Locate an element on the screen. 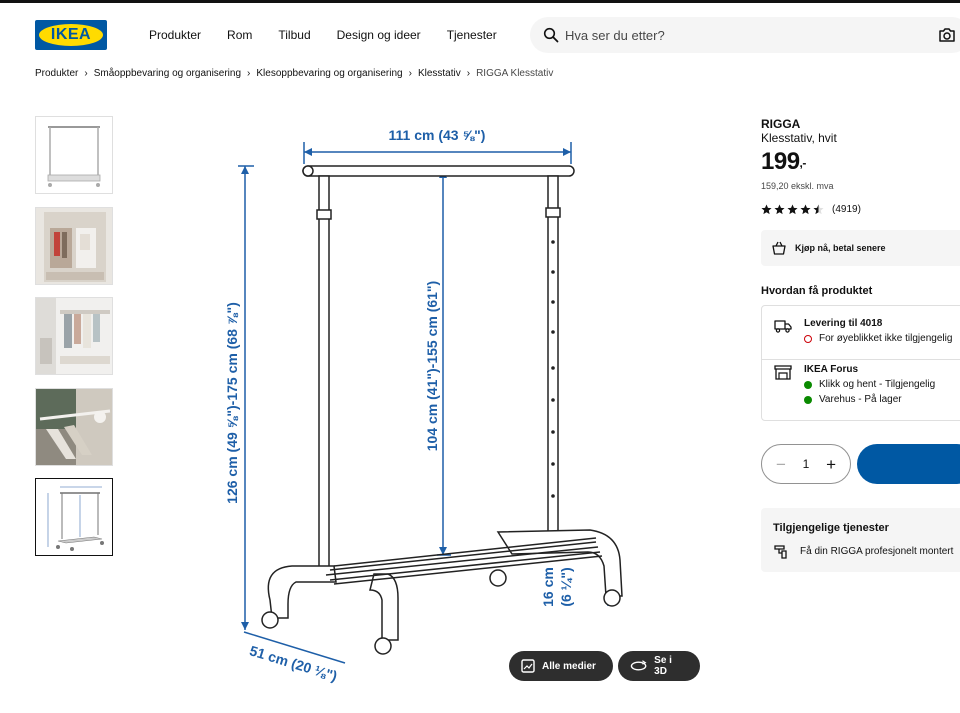 This screenshot has width=960, height=713. quantity-stepper: − 1 + is located at coordinates (806, 464).